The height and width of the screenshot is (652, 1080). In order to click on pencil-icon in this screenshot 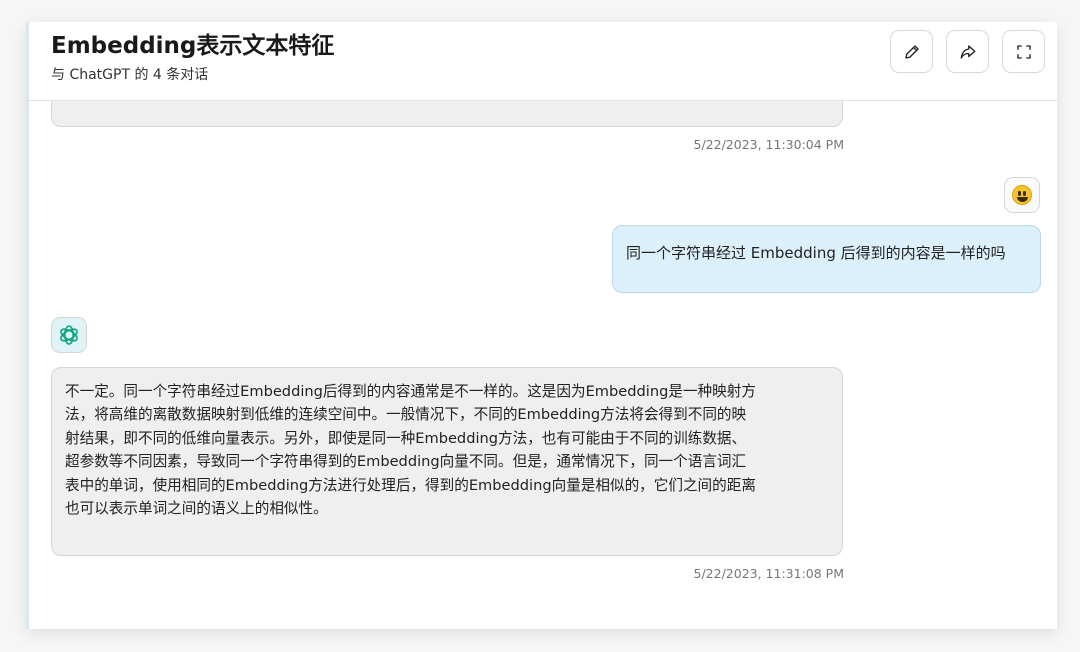, I will do `click(911, 51)`.